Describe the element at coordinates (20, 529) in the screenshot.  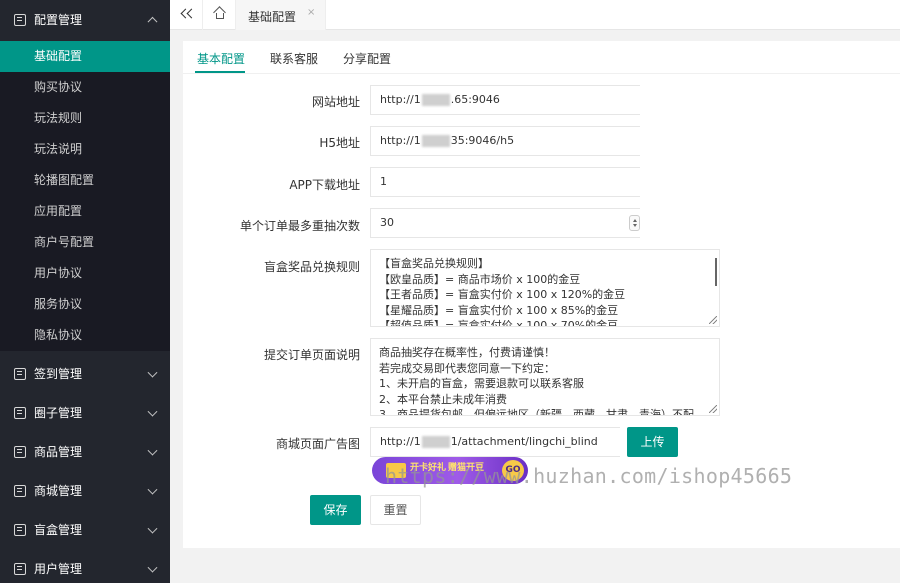
I see `gift-icon` at that location.